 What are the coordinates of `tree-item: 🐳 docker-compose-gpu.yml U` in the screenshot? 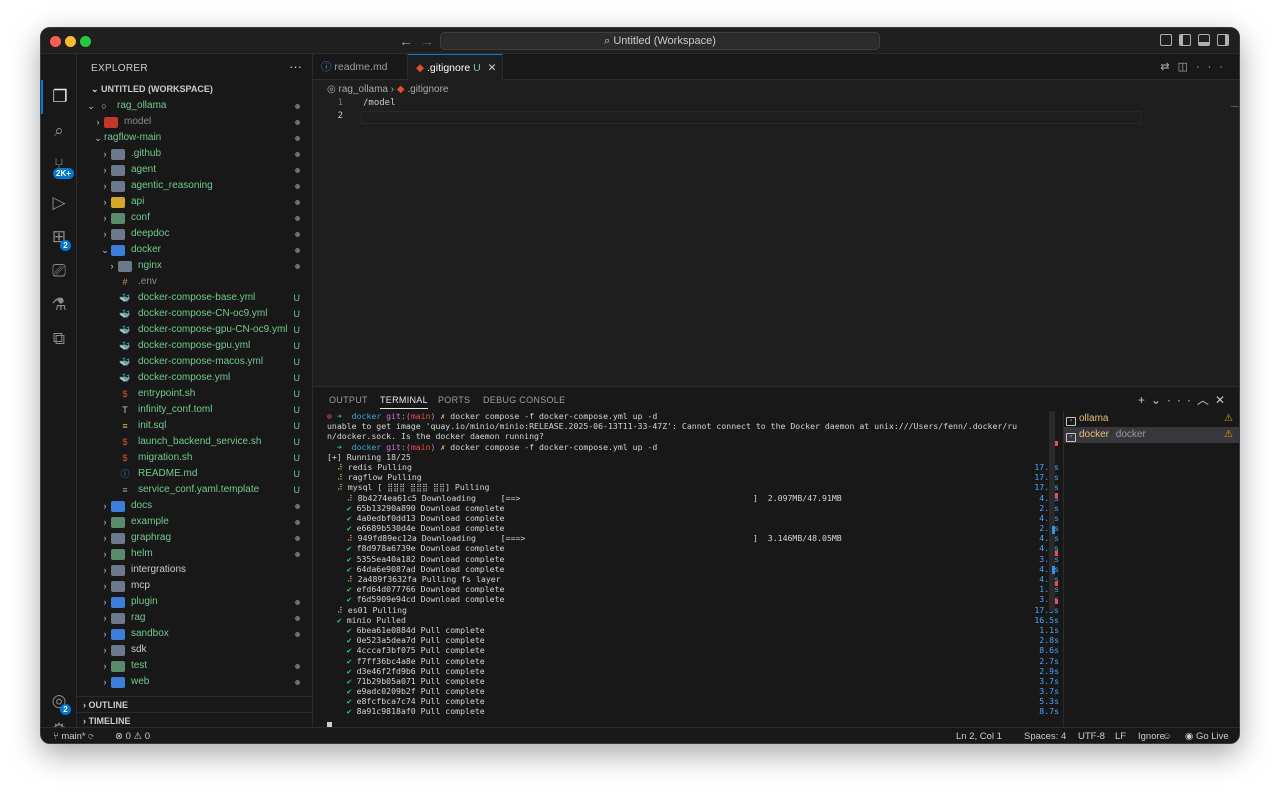 It's located at (194, 346).